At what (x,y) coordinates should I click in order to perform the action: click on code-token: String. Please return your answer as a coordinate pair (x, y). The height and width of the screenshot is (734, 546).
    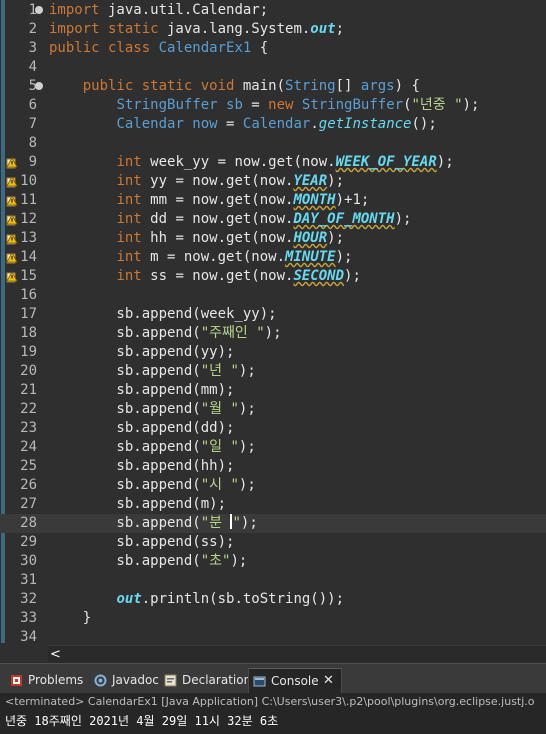
    Looking at the image, I should click on (310, 86).